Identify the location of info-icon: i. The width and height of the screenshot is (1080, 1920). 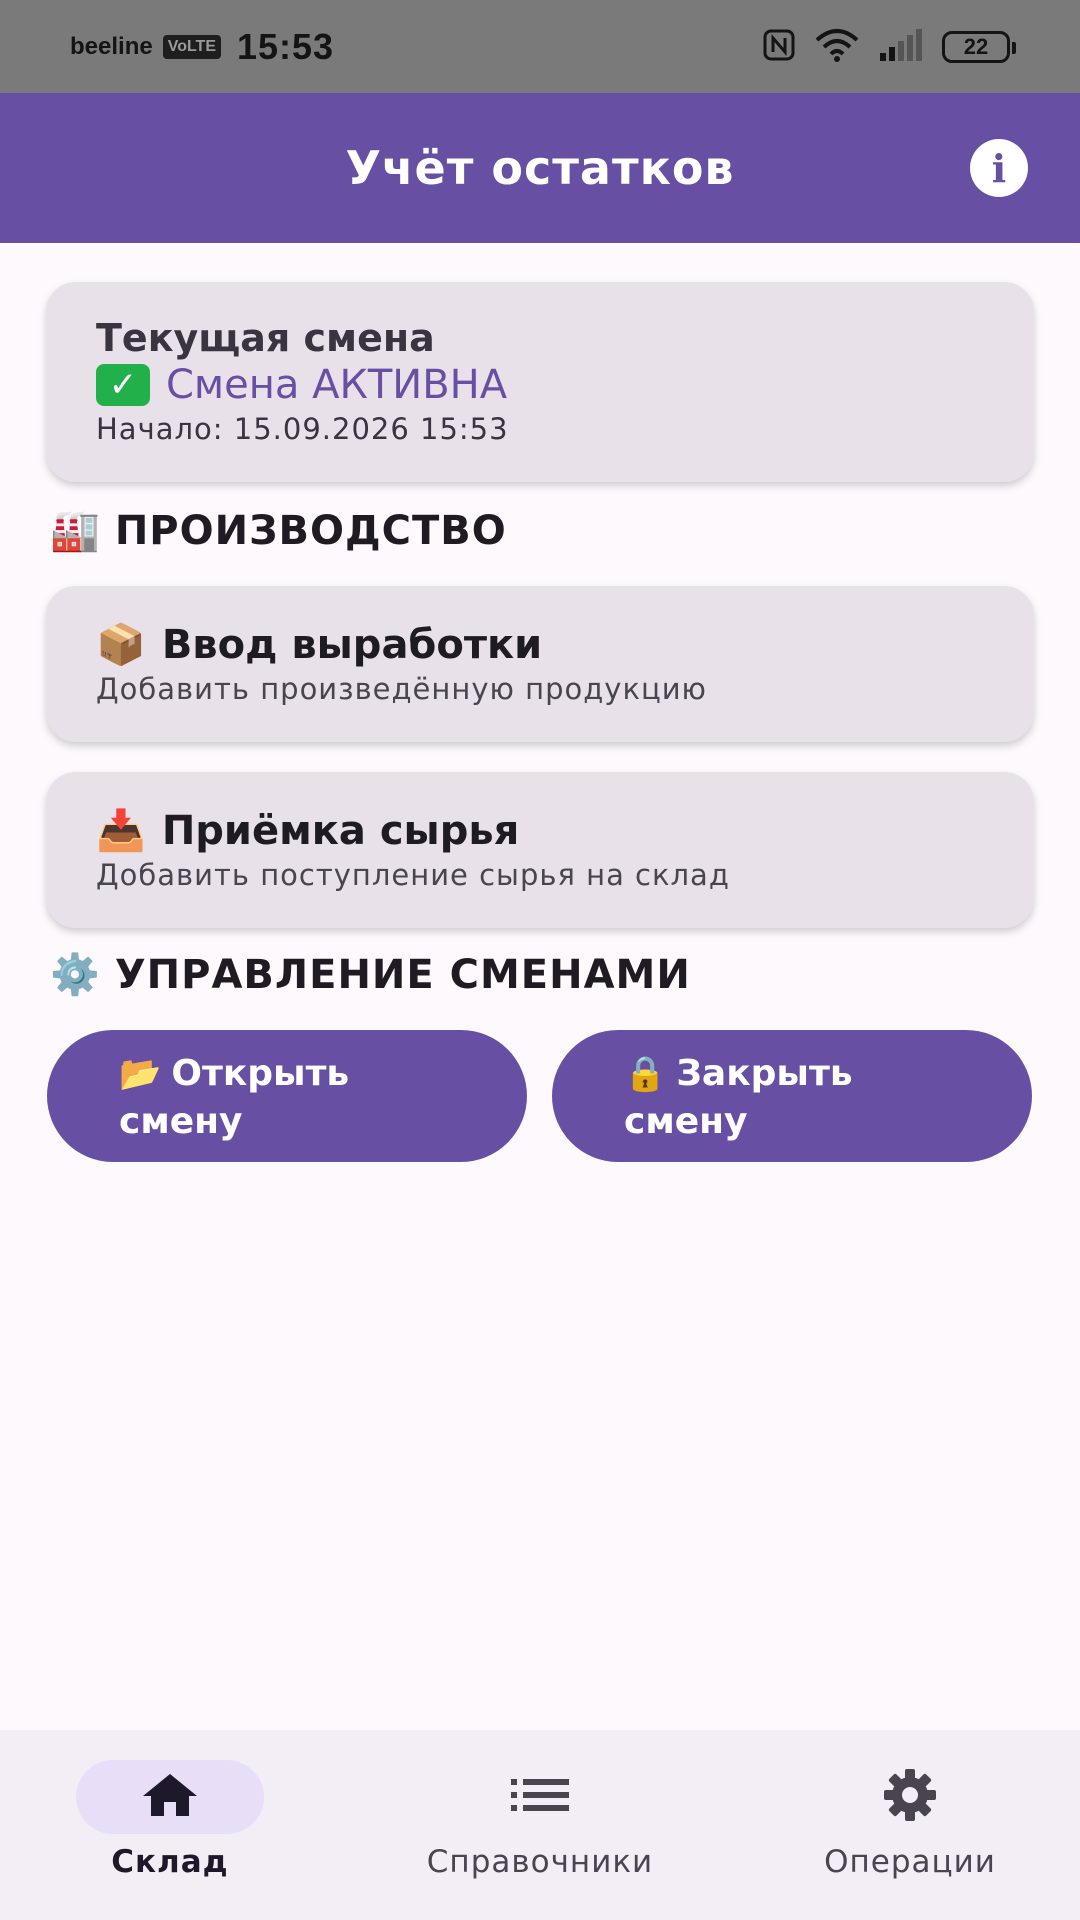
(999, 168).